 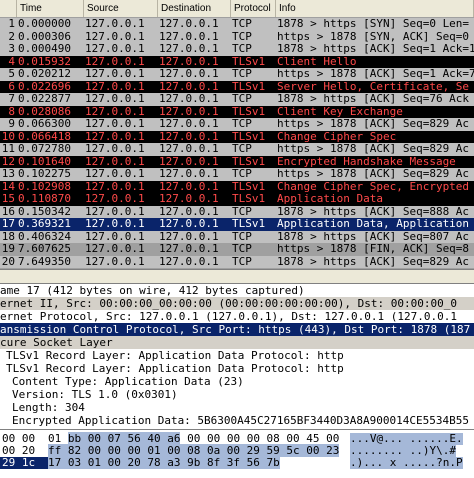 I want to click on packet-info: https > 1878 [FIN, ACK] Seq=8, so click(x=373, y=249).